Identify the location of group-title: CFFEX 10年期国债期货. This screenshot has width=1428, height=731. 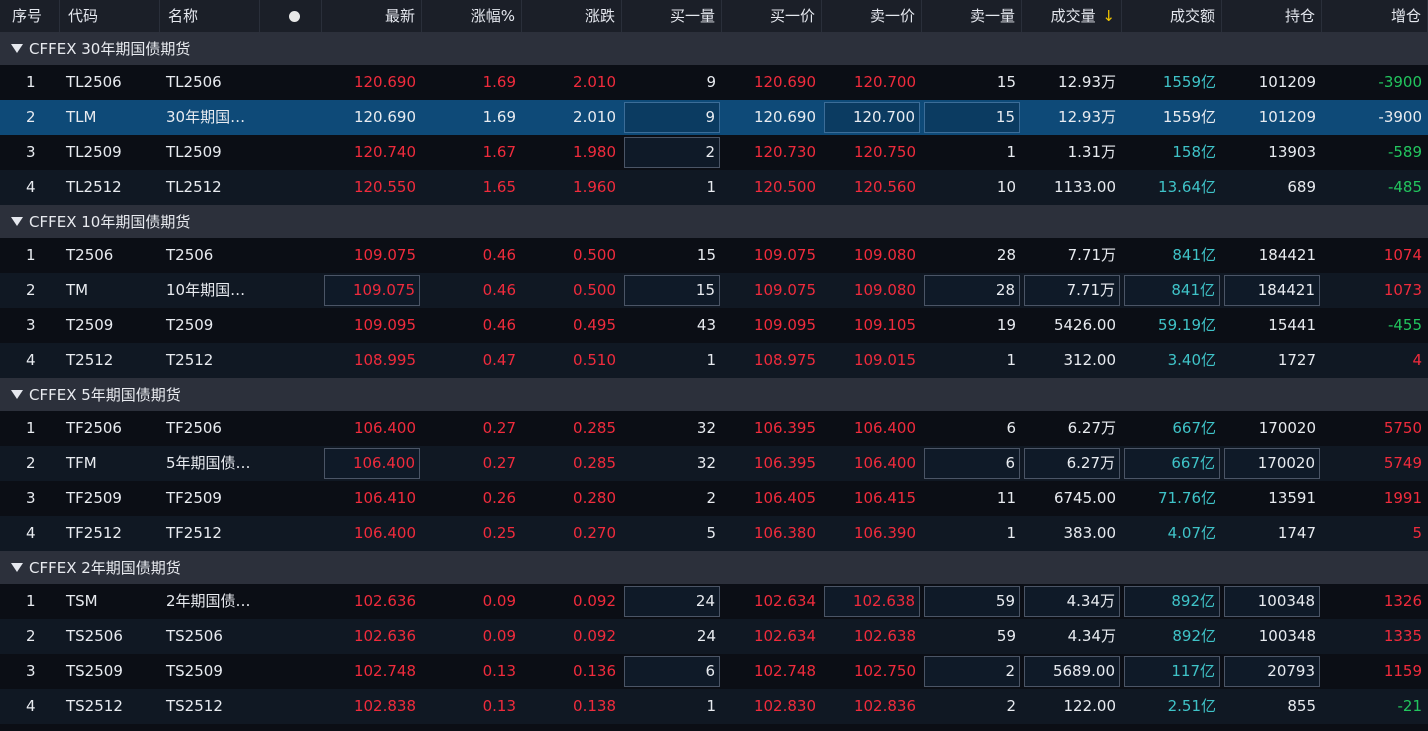
(110, 222).